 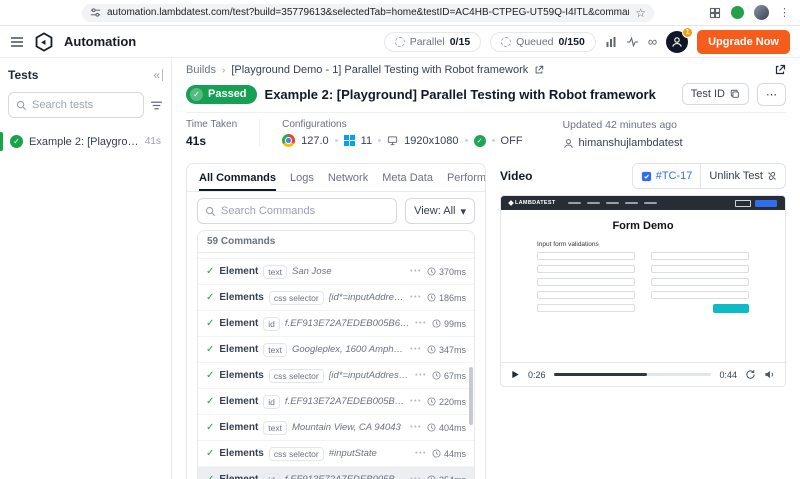 What do you see at coordinates (158, 75) in the screenshot?
I see `collapse-sidebar-icon: «` at bounding box center [158, 75].